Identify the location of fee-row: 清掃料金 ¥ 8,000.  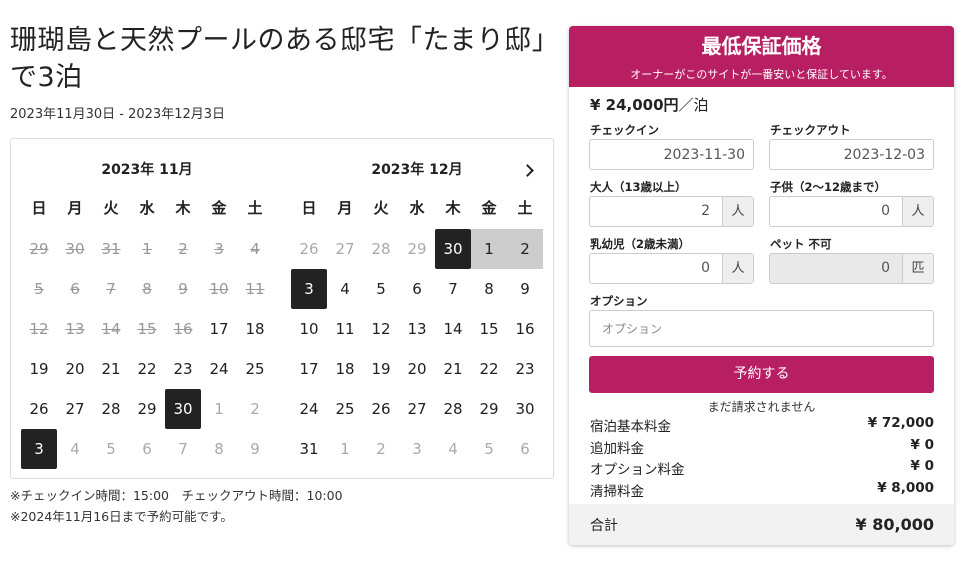
(762, 490).